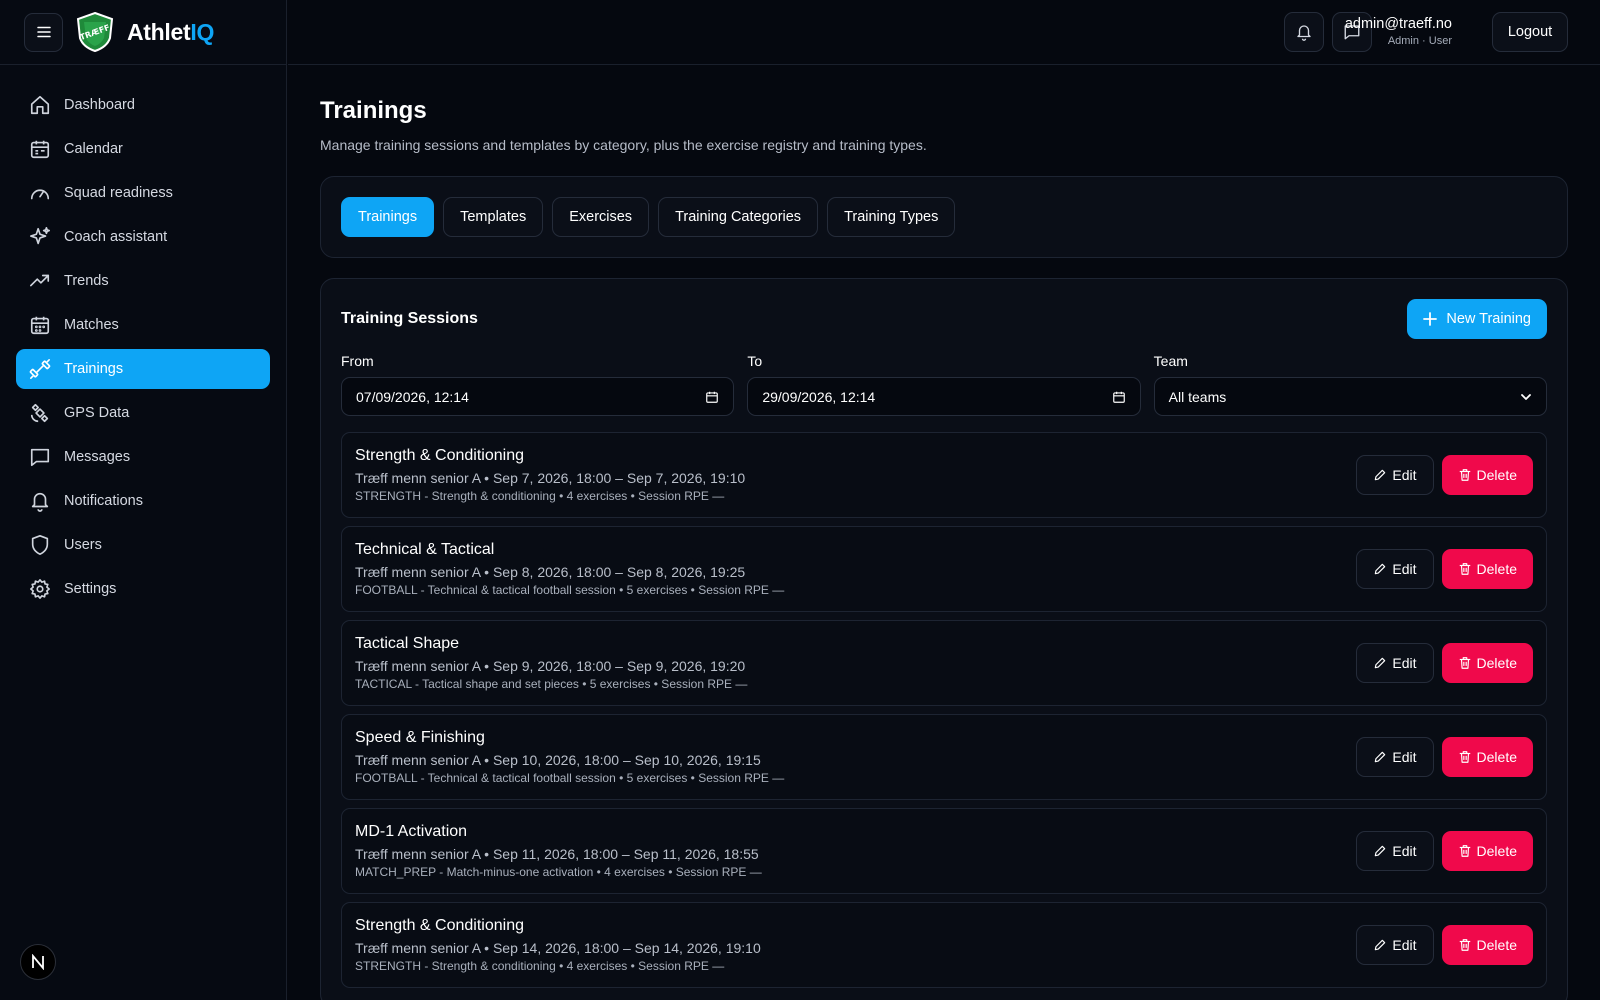 The image size is (1600, 1000). I want to click on team-filter: Team All teams, so click(1350, 384).